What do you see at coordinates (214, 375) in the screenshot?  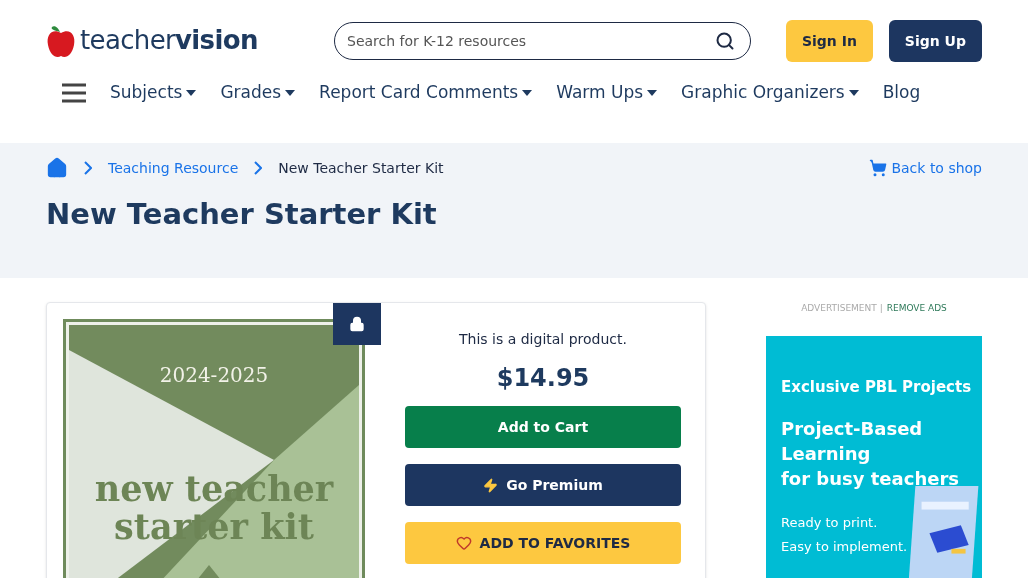 I see `cover-year: 2024-2025` at bounding box center [214, 375].